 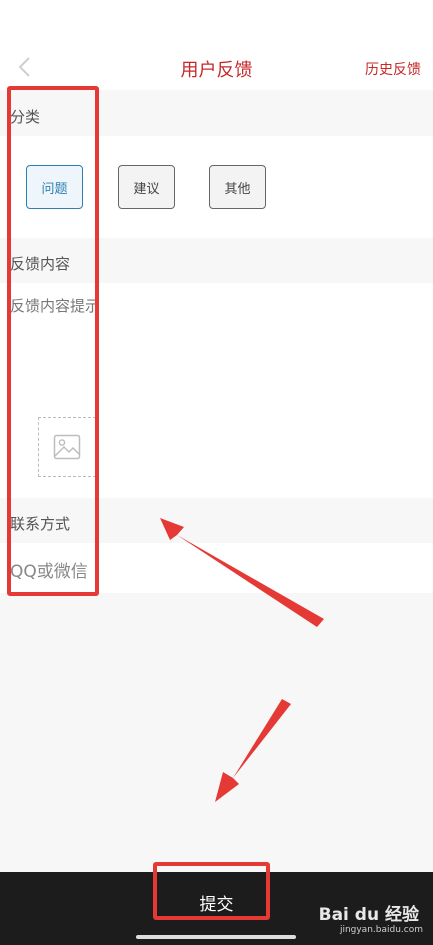 I want to click on annotation-arrows, so click(x=242, y=660).